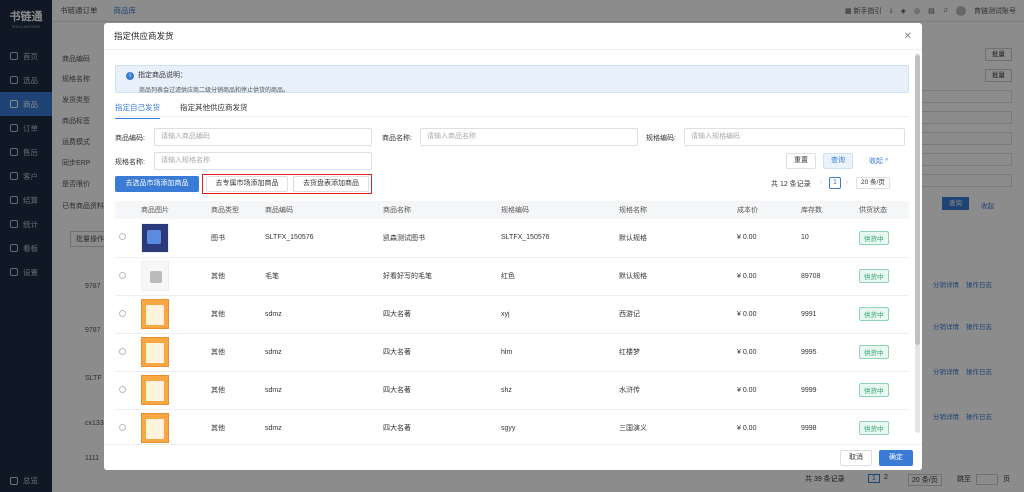 Image resolution: width=1024 pixels, height=492 pixels. I want to click on col-status: 供货状态, so click(873, 210).